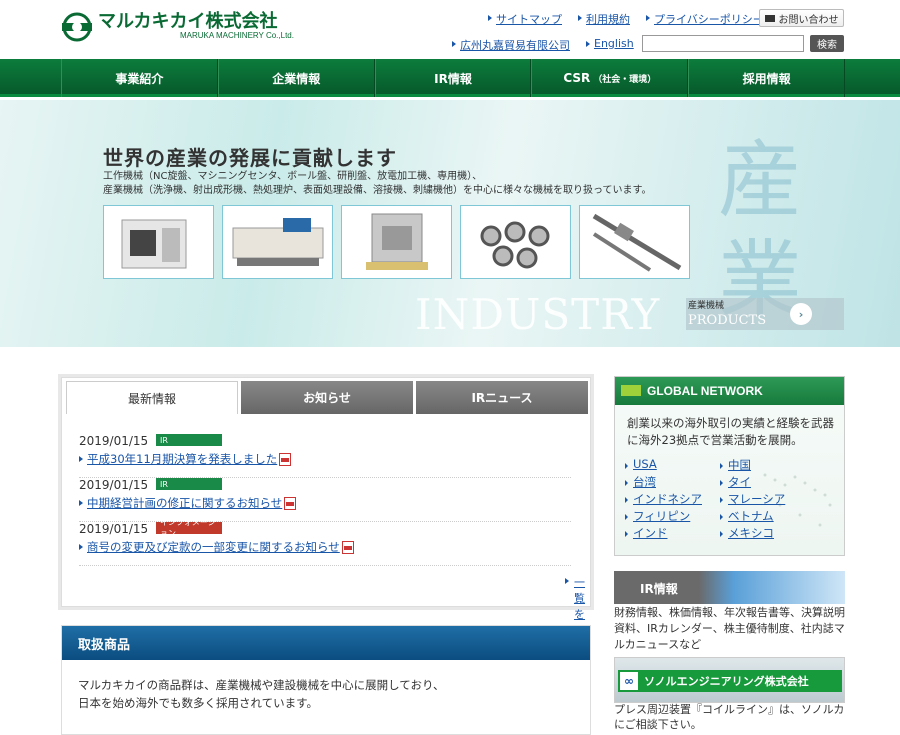  Describe the element at coordinates (261, 685) in the screenshot. I see `products-text-line1: マルカキカイの商品群は、産業機械や建設機械を中心に展開しており、` at that location.